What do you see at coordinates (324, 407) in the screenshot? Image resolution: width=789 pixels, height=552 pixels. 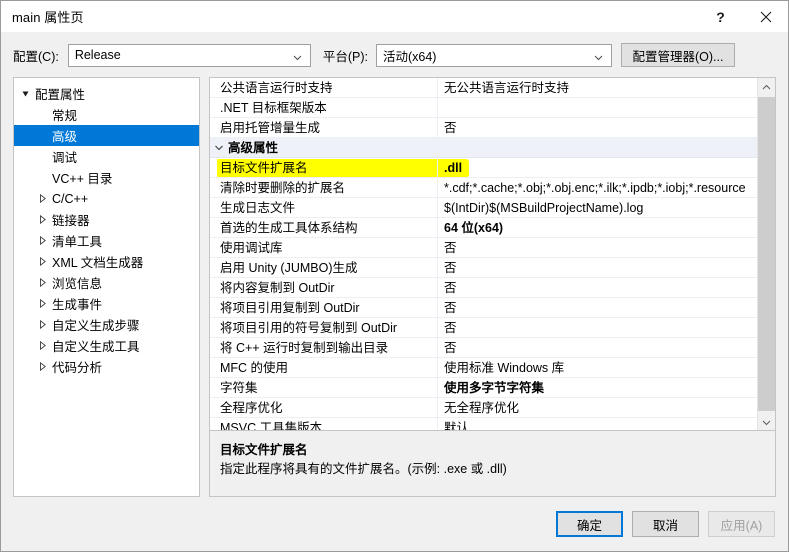 I see `property-name-cell: 全程序优化` at bounding box center [324, 407].